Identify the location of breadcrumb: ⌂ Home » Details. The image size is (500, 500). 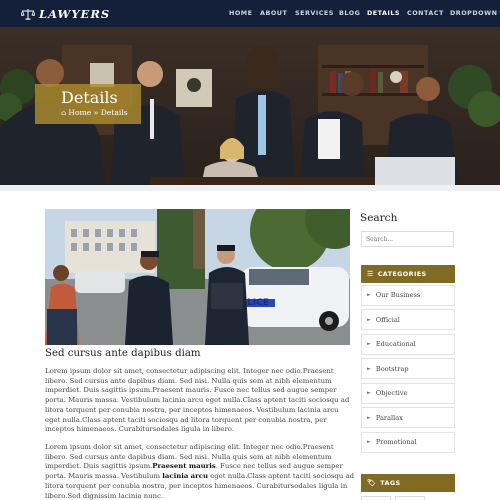
(94, 112).